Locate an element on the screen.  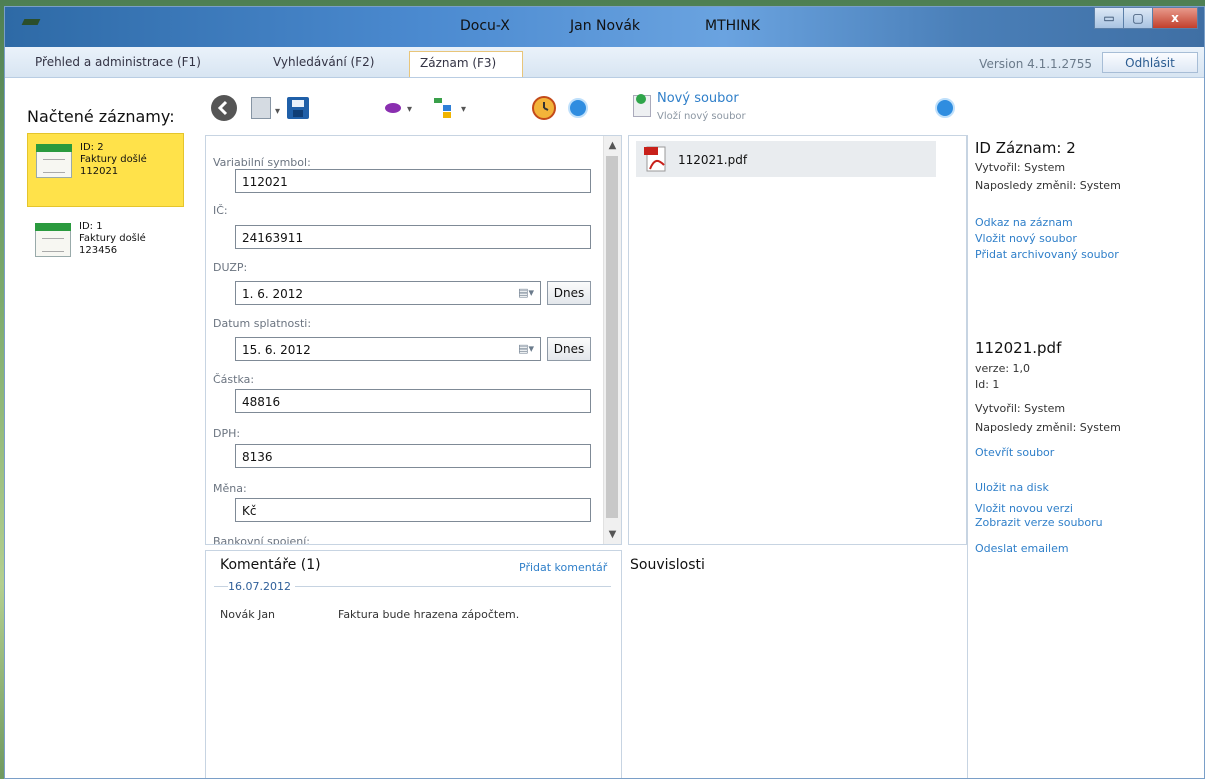
new-file-button: Nový soubor is located at coordinates (698, 98).